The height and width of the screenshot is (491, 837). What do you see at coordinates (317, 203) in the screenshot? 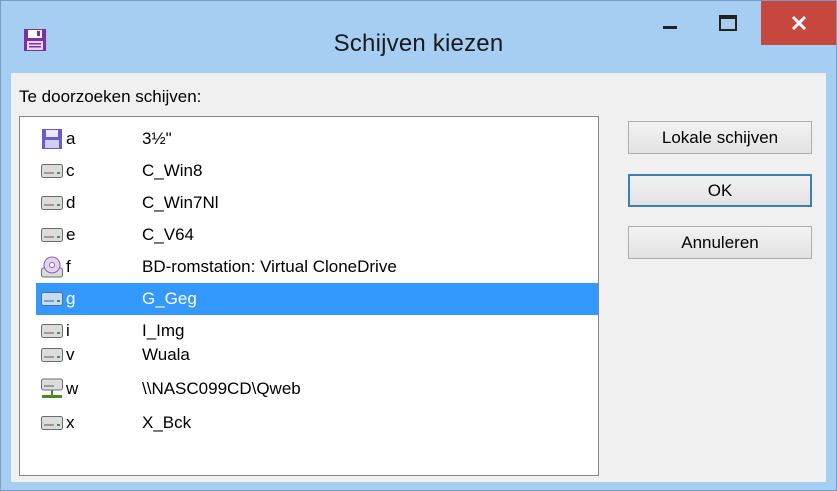
I see `drive-item-d: d C_Win7Nl` at bounding box center [317, 203].